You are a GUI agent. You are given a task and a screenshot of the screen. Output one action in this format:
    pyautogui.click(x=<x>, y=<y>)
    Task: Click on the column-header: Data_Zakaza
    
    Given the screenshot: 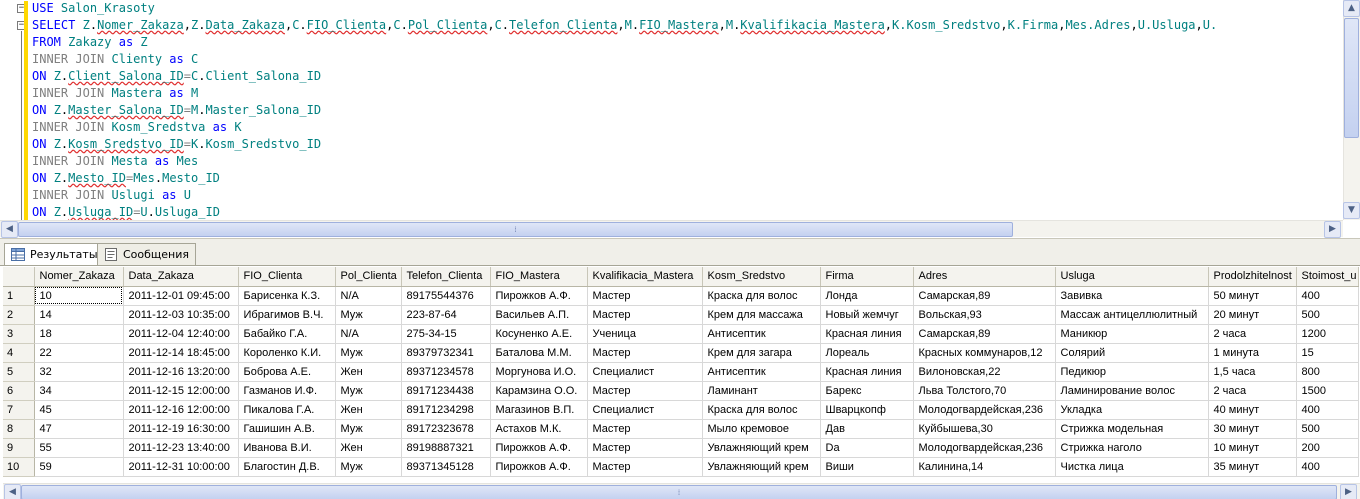 What is the action you would take?
    pyautogui.click(x=181, y=277)
    